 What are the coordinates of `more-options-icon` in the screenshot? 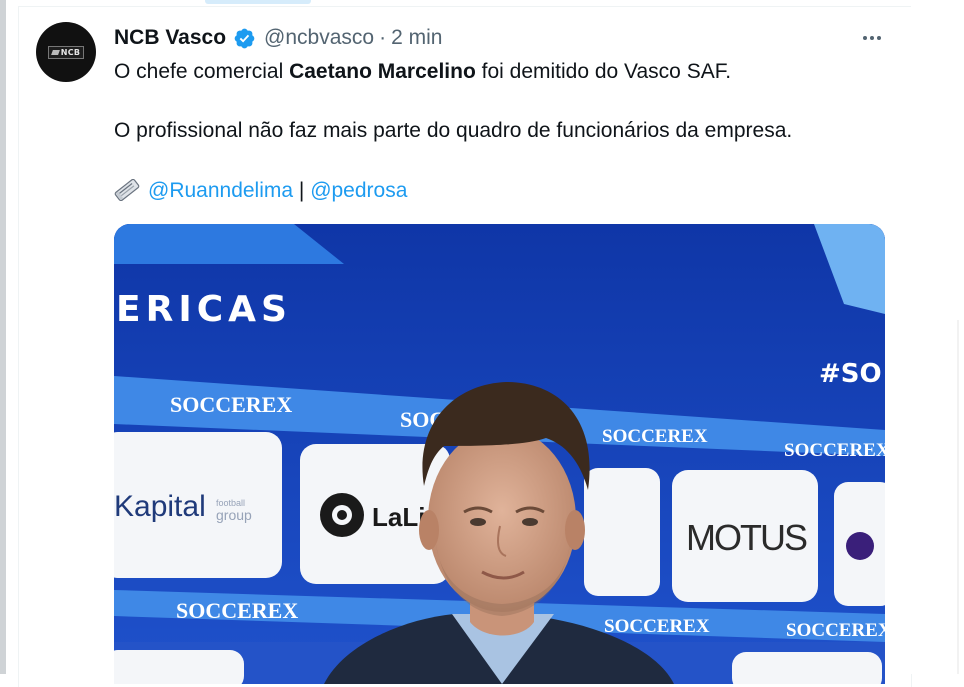 It's located at (872, 38).